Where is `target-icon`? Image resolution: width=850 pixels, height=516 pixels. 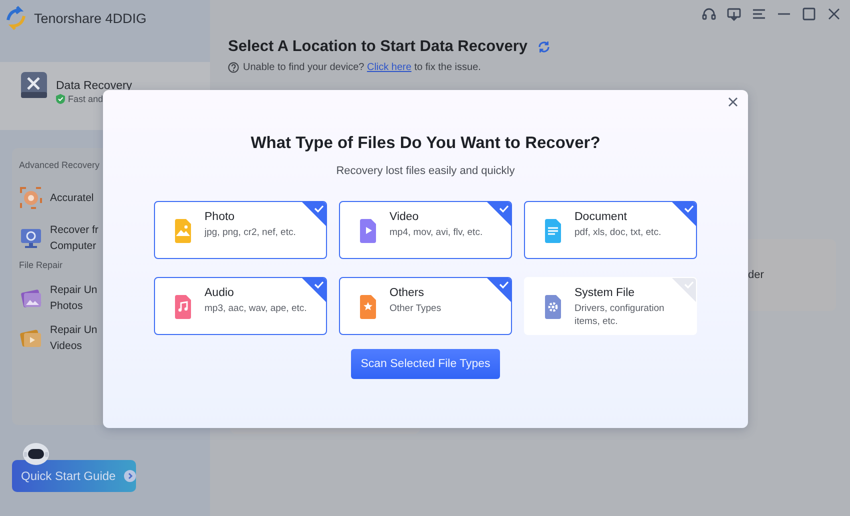
target-icon is located at coordinates (31, 198).